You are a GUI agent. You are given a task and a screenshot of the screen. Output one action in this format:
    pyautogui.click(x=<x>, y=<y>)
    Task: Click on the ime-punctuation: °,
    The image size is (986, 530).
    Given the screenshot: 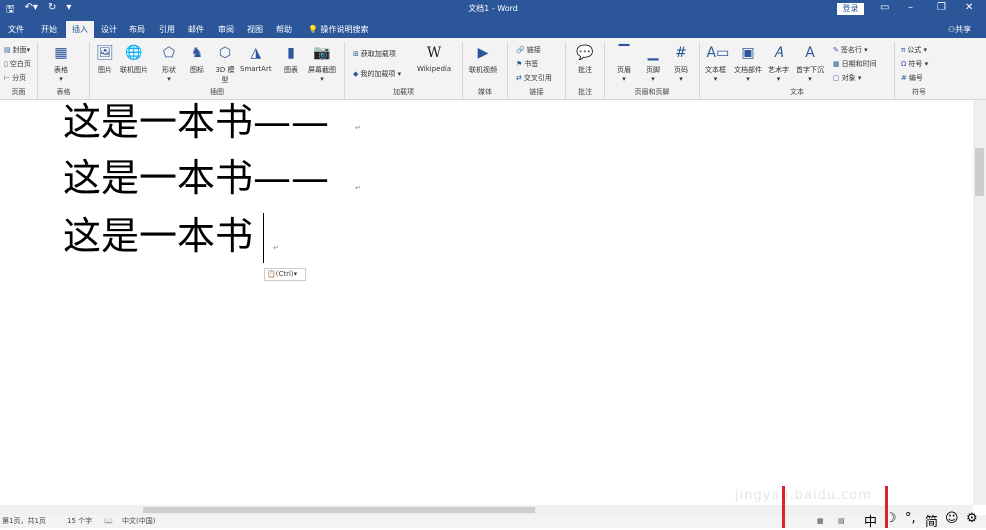 What is the action you would take?
    pyautogui.click(x=910, y=518)
    